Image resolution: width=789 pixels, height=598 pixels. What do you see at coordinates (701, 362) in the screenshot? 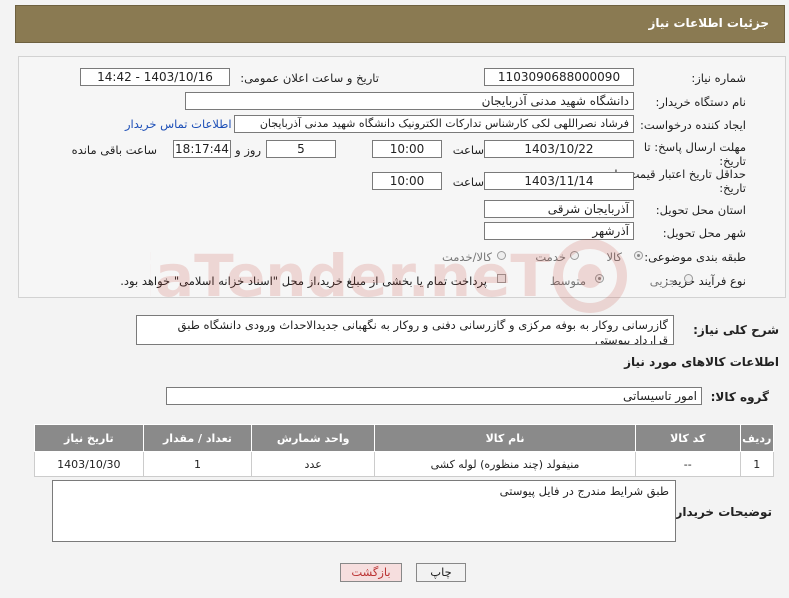
I see `goods-section-title: اطلاعات کالاهای مورد نیاز` at bounding box center [701, 362].